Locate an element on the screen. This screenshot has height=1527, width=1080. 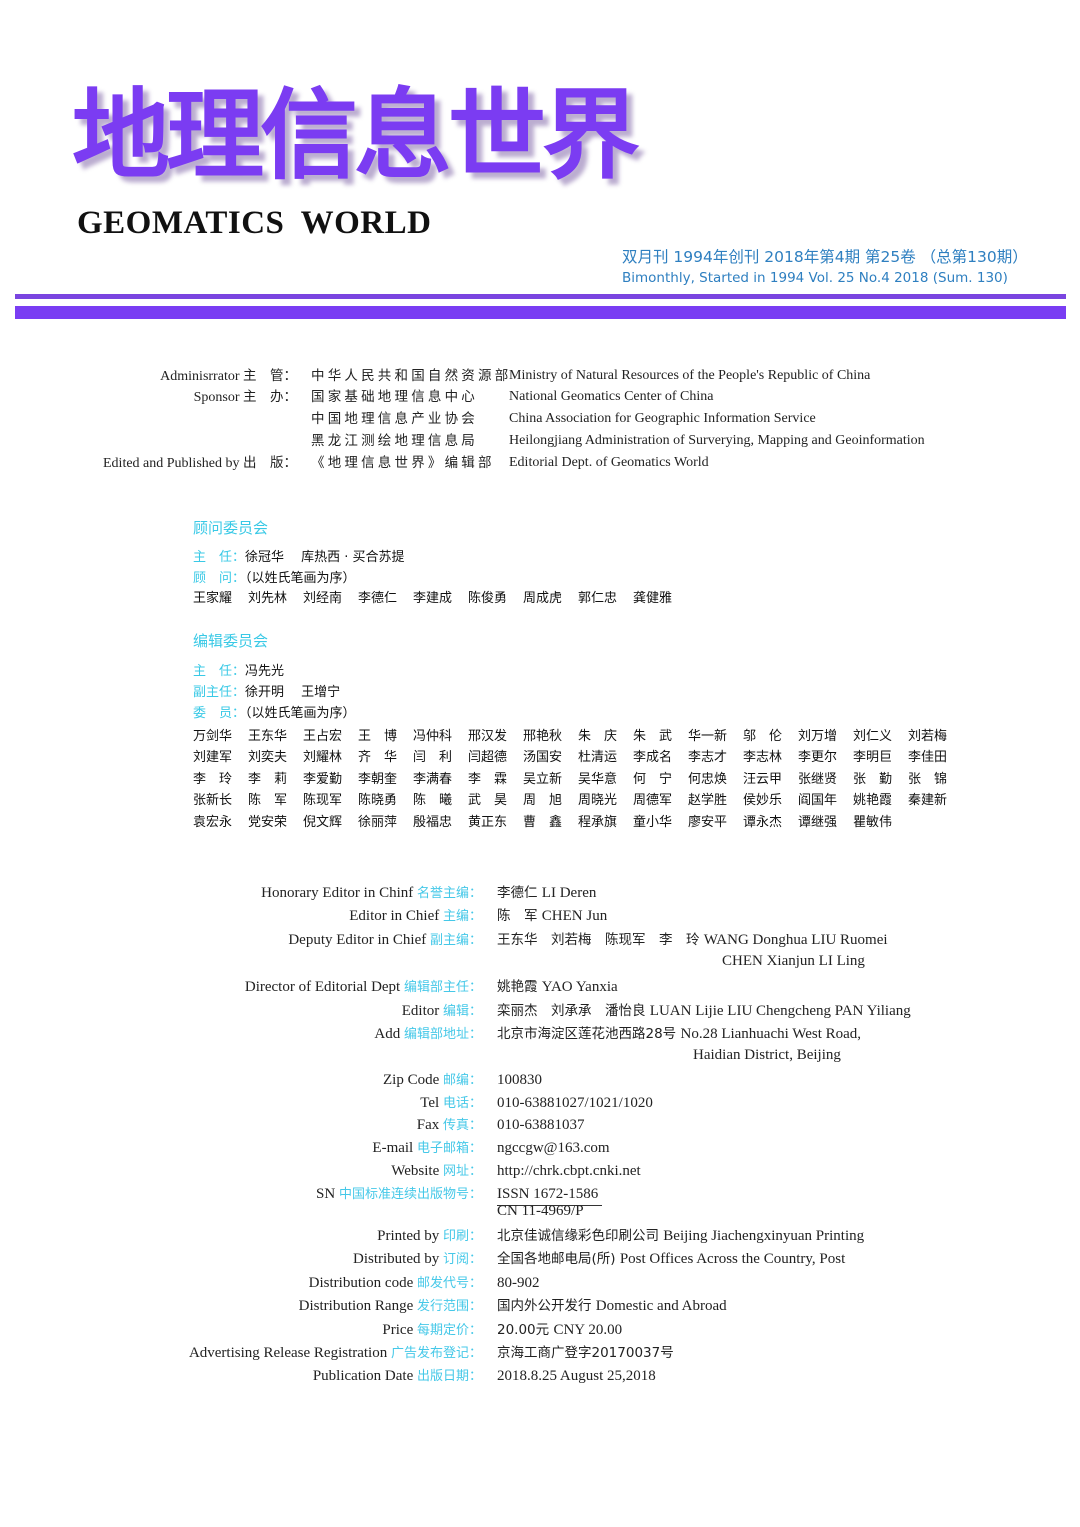
advisory-advisors: 顾 问：（以姓氏笔画为序） is located at coordinates (274, 576).